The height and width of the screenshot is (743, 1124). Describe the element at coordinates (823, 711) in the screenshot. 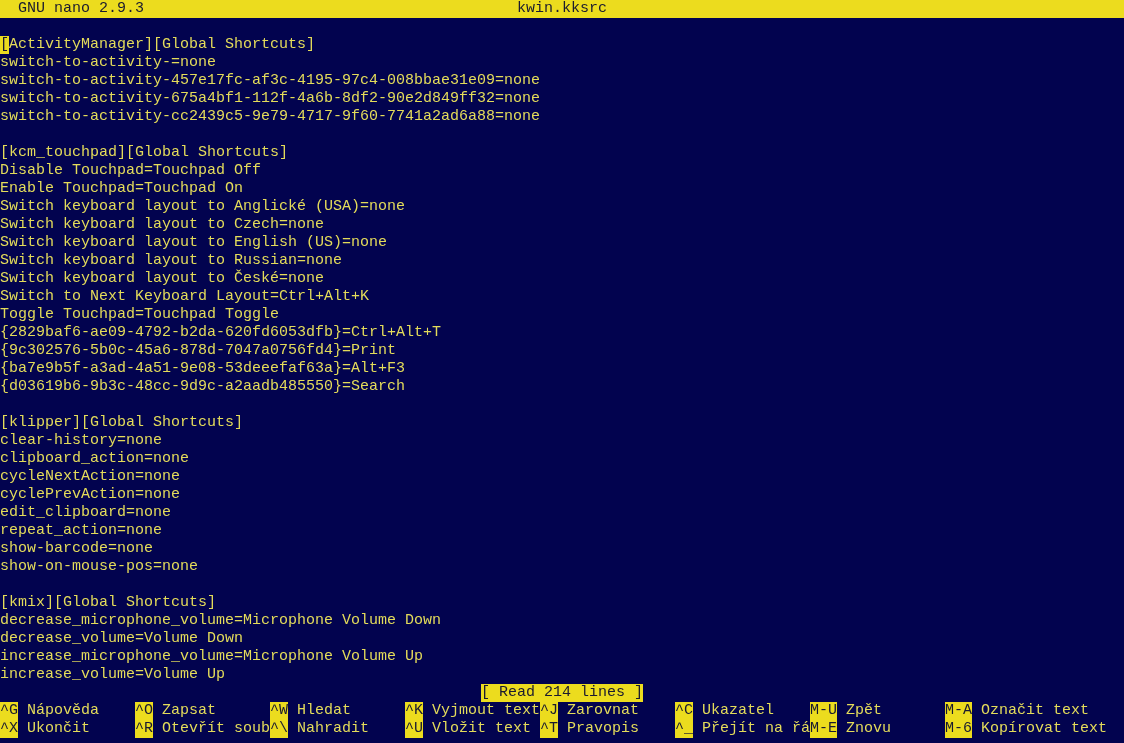

I see `shortcut-key: M-U` at that location.